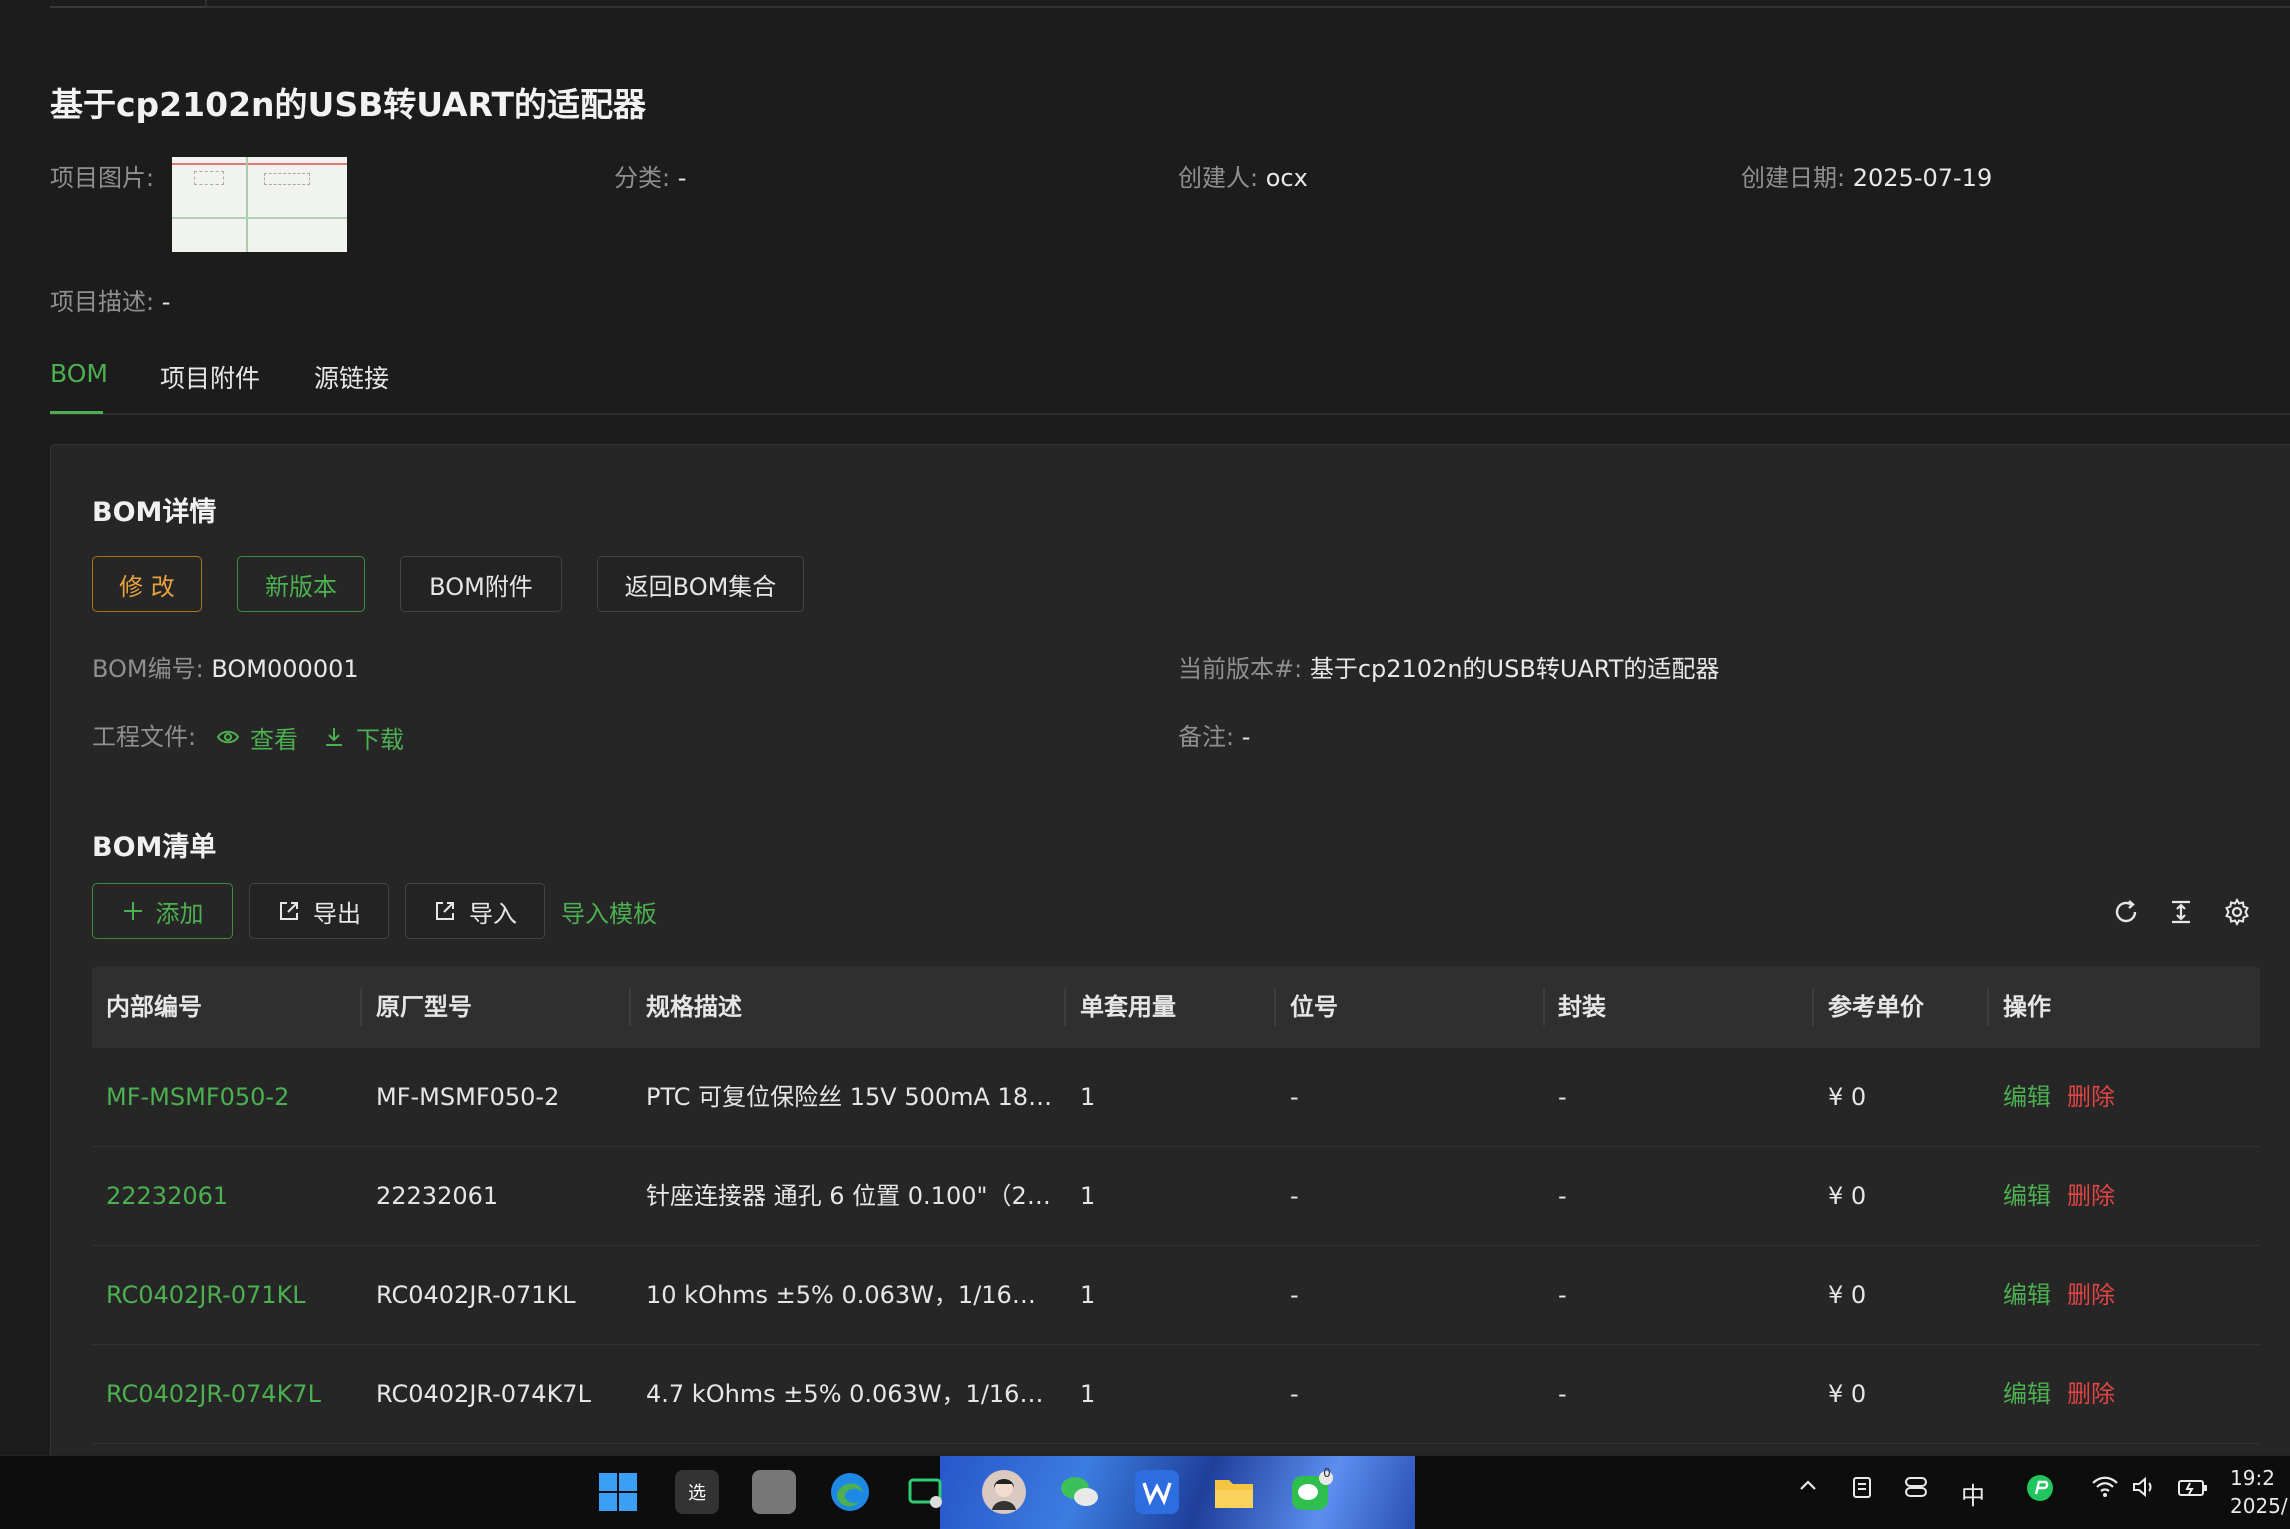 This screenshot has width=2290, height=1529. What do you see at coordinates (2126, 912) in the screenshot?
I see `refresh-icon` at bounding box center [2126, 912].